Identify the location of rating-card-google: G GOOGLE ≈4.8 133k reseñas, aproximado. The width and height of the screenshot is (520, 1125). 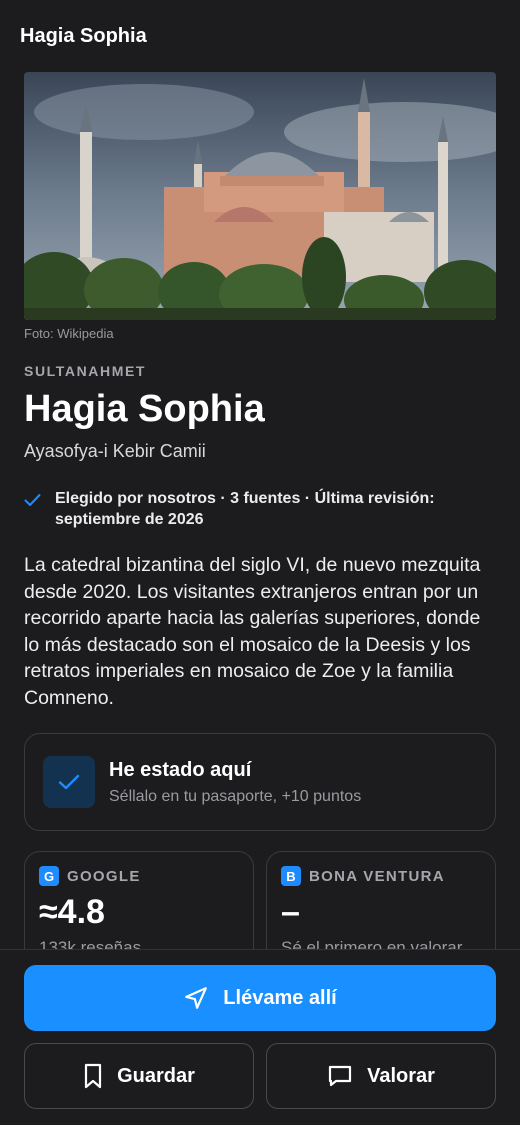
(139, 900).